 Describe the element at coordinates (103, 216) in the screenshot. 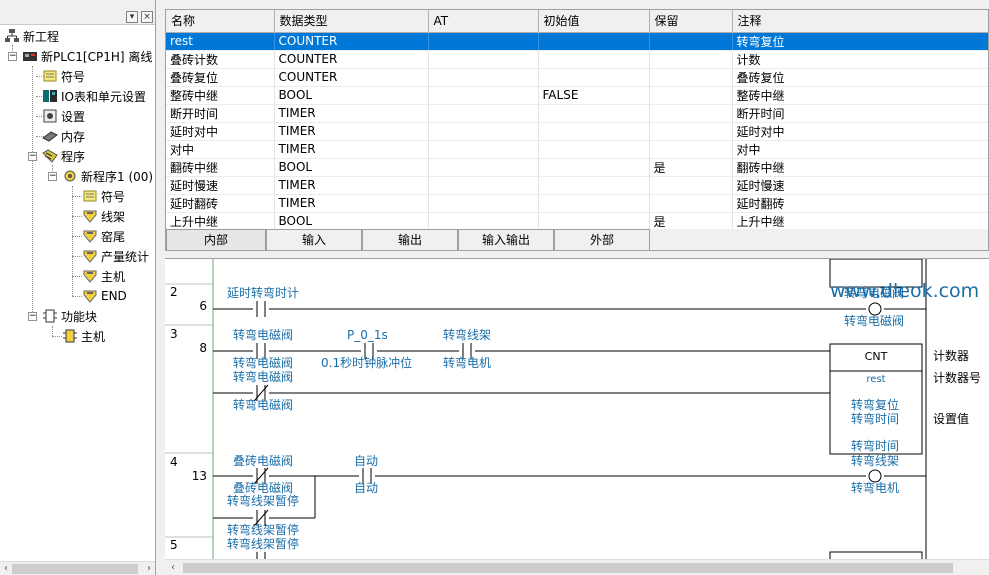

I see `tree-node-section-rack: 线架` at that location.